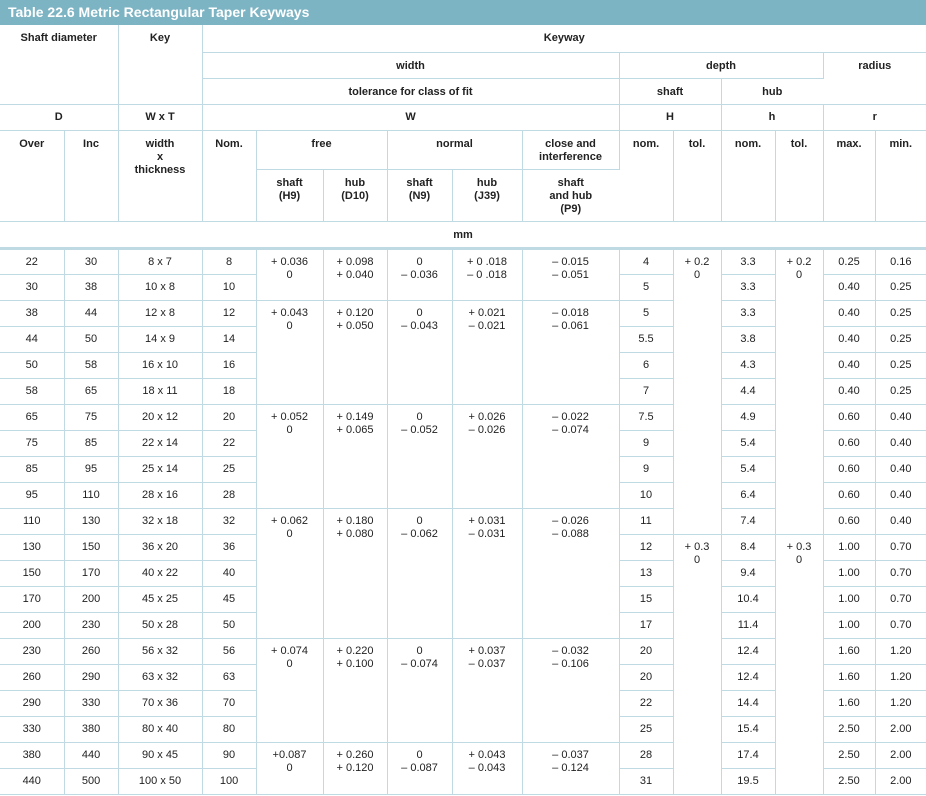 This screenshot has height=796, width=926. Describe the element at coordinates (355, 182) in the screenshot. I see `header-d10-l1: hub` at that location.